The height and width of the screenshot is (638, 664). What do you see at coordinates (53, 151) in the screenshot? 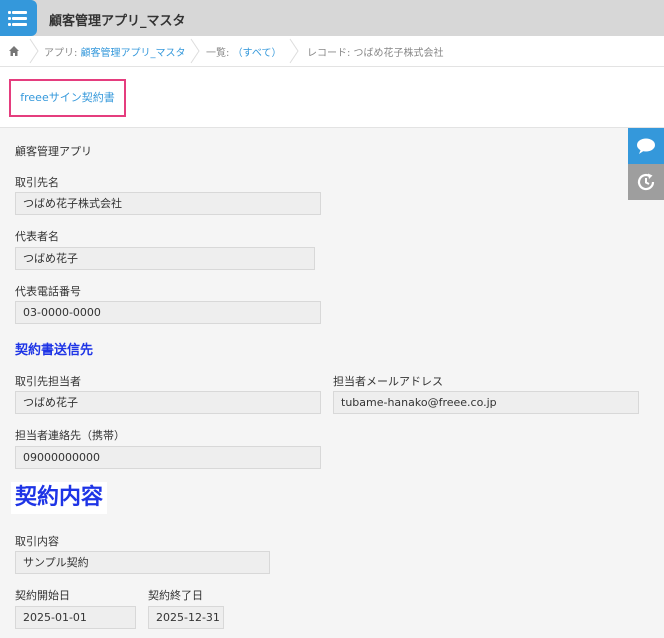
I see `app-name-label: 顧客管理アプリ` at bounding box center [53, 151].